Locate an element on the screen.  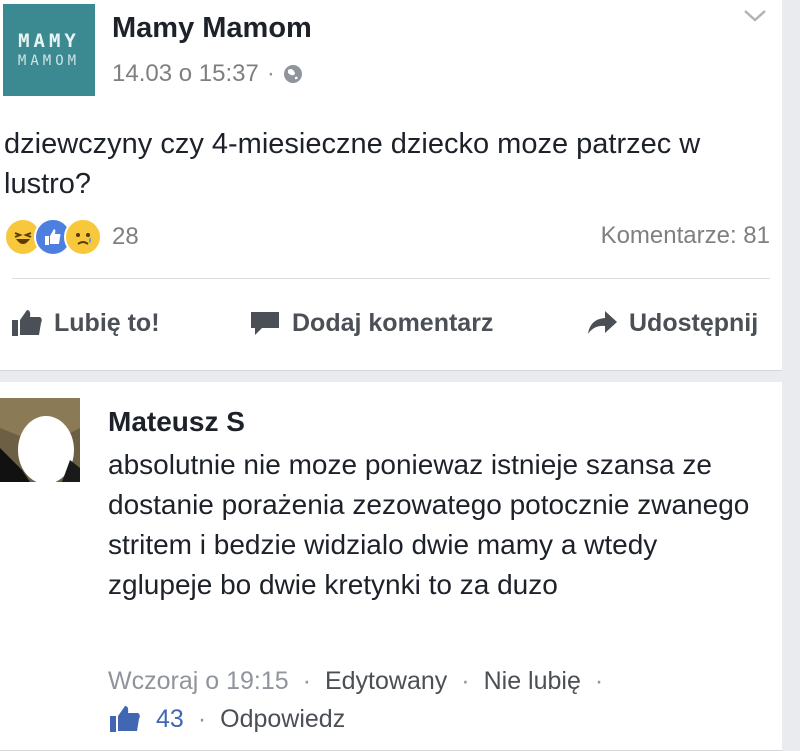
logo-line-2: MAMOM is located at coordinates (49, 60).